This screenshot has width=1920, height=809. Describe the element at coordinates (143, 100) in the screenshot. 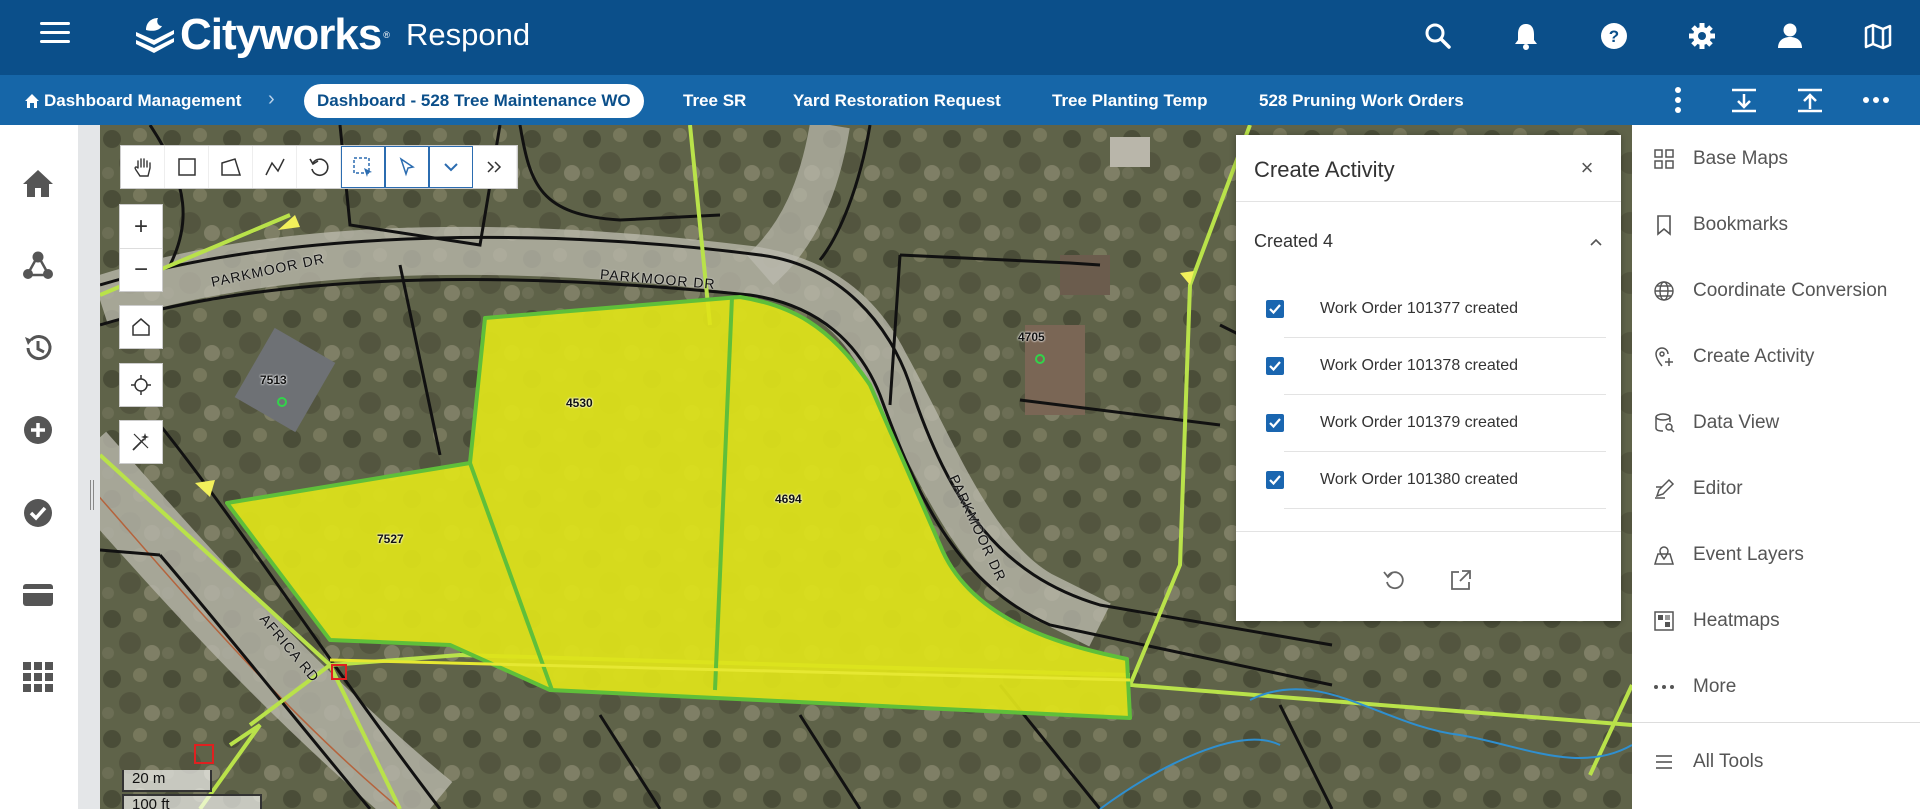

I see `breadcrumb-label: Dashboard Management` at that location.